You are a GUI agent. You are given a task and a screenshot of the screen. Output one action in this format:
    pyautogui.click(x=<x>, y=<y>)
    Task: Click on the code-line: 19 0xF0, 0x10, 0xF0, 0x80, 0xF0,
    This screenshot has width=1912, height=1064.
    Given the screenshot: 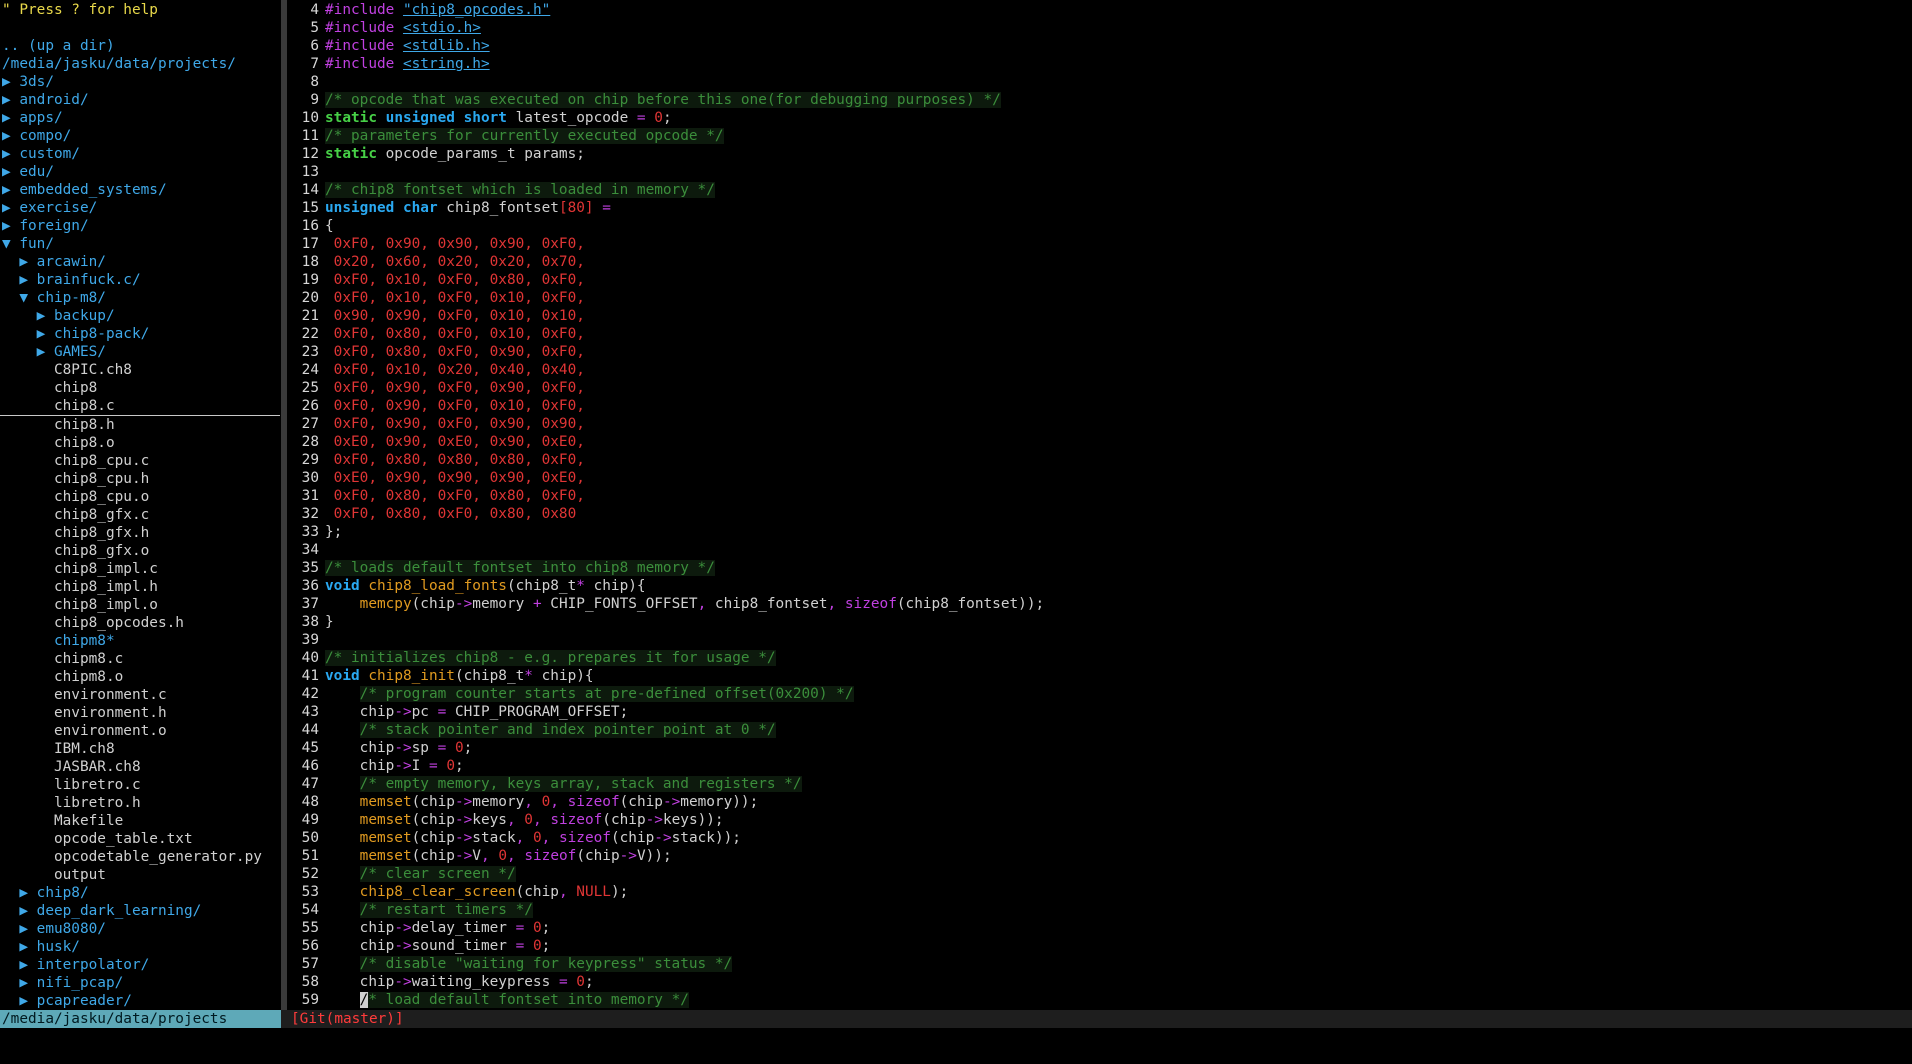 What is the action you would take?
    pyautogui.click(x=1100, y=280)
    